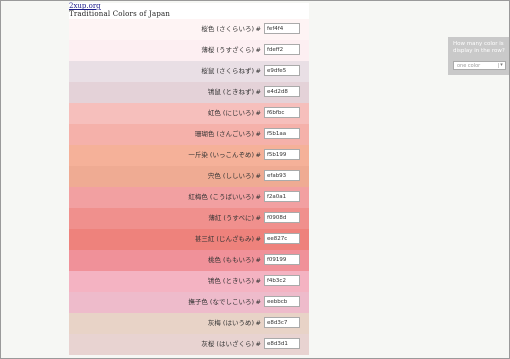  Describe the element at coordinates (227, 29) in the screenshot. I see `color-name: 桜色 (さくらいろ)` at that location.